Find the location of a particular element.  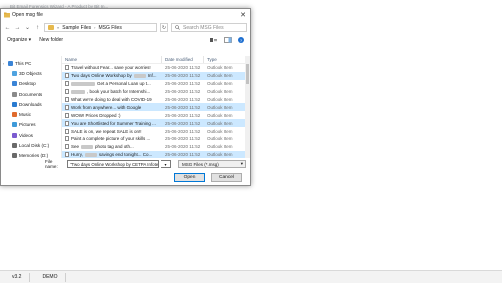

file-name: What we're doing to deal with COVID-19 is located at coordinates (111, 99).